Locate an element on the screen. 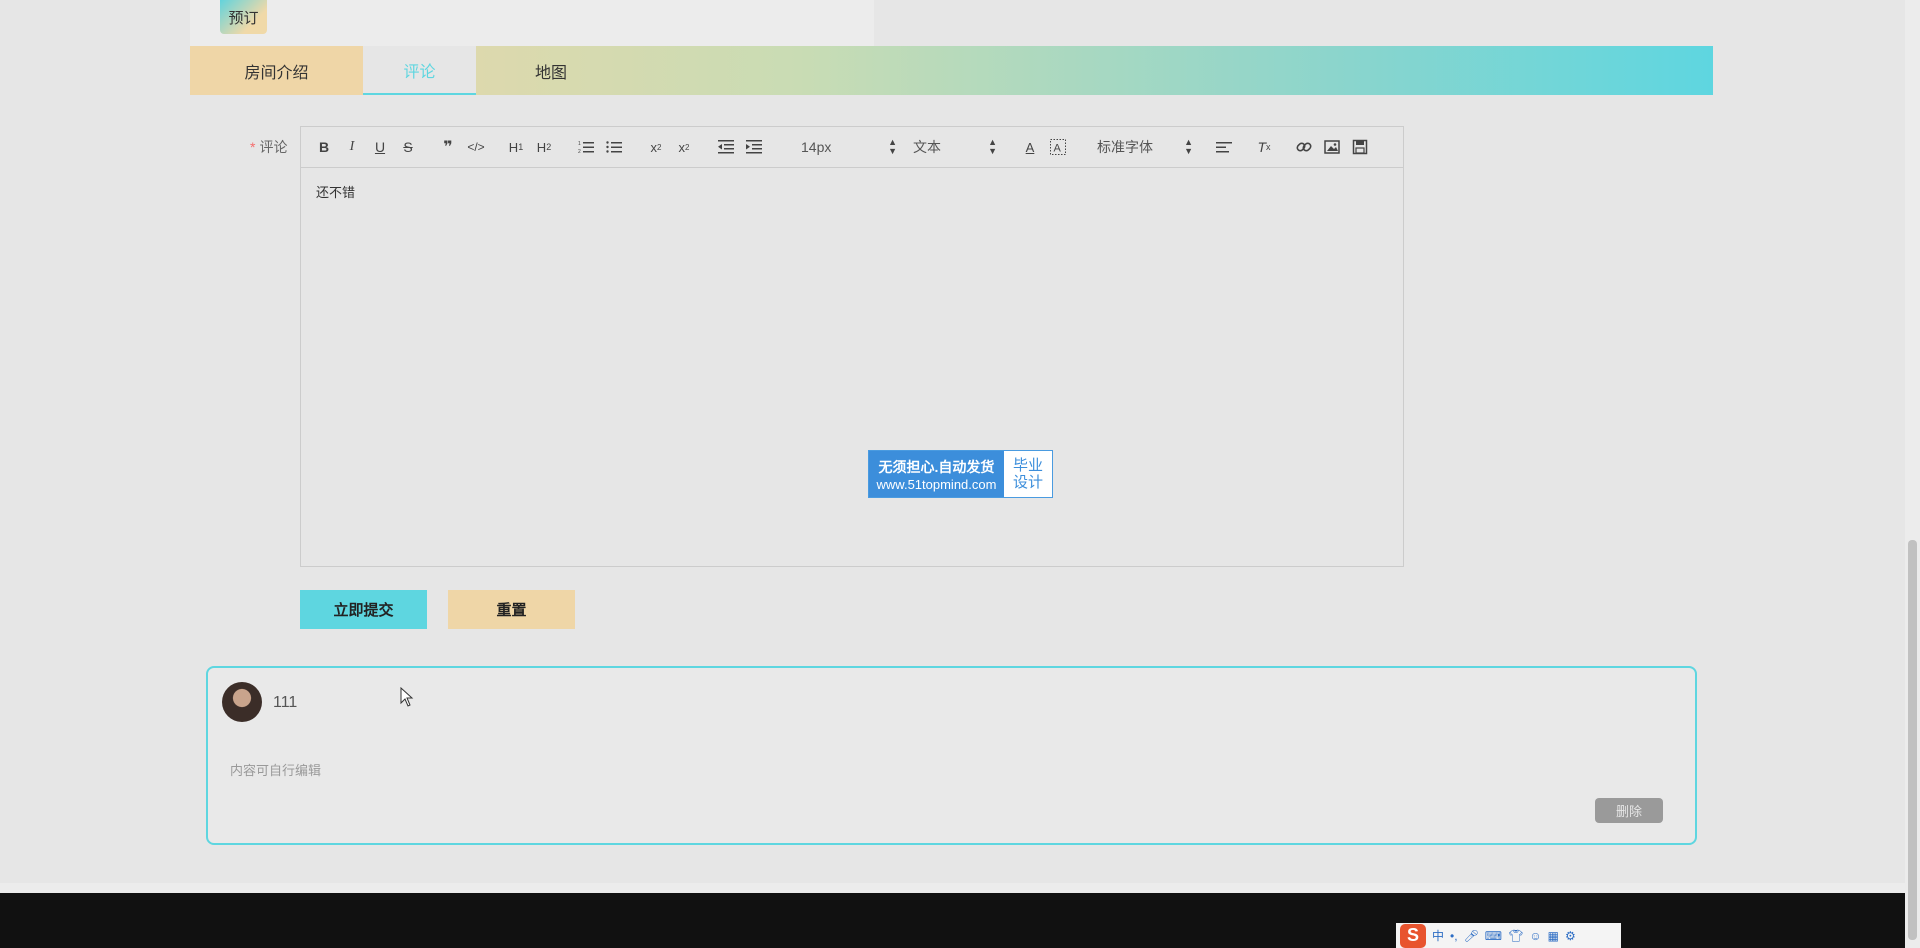  outdent-icon is located at coordinates (726, 147).